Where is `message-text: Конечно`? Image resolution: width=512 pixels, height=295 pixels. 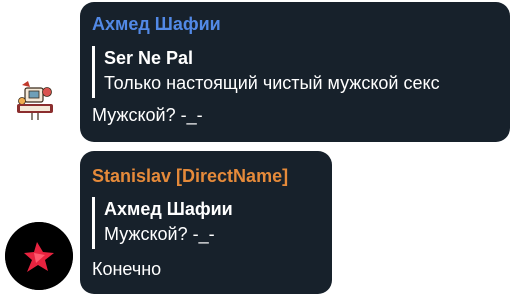 message-text: Конечно is located at coordinates (127, 269).